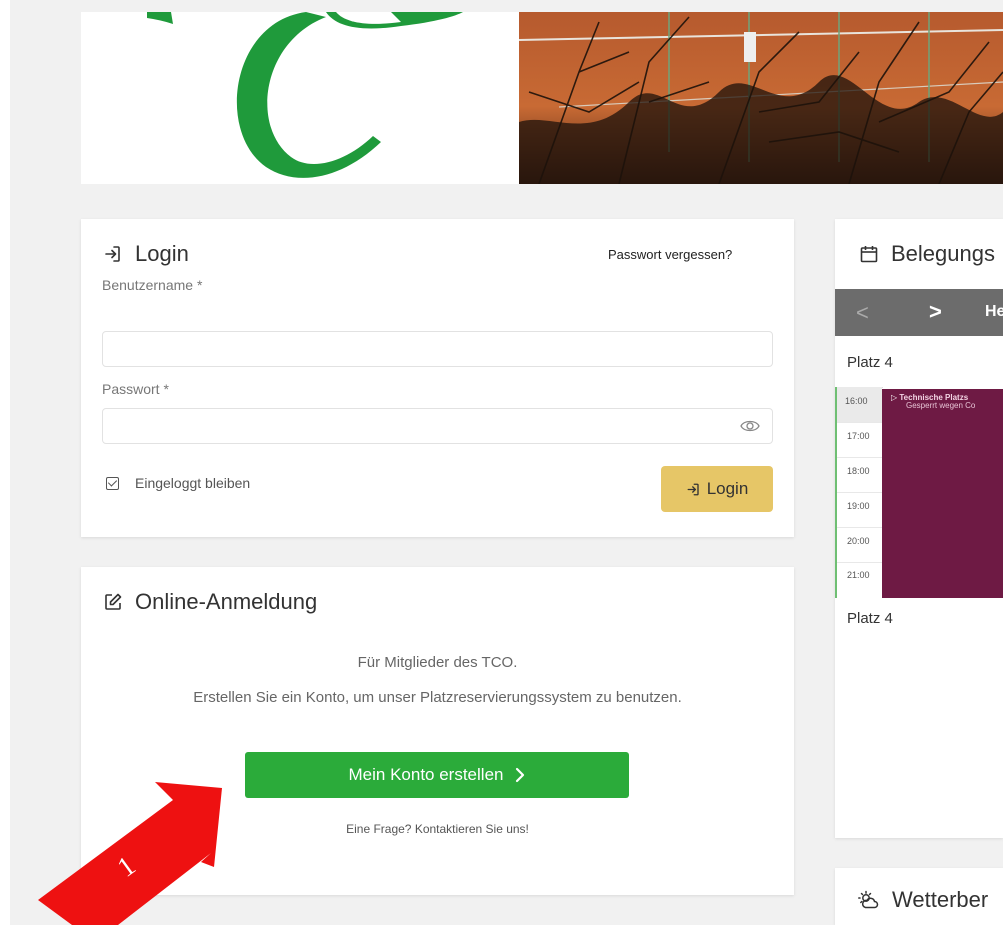 The width and height of the screenshot is (1003, 925). I want to click on time-label: 21:00, so click(858, 575).